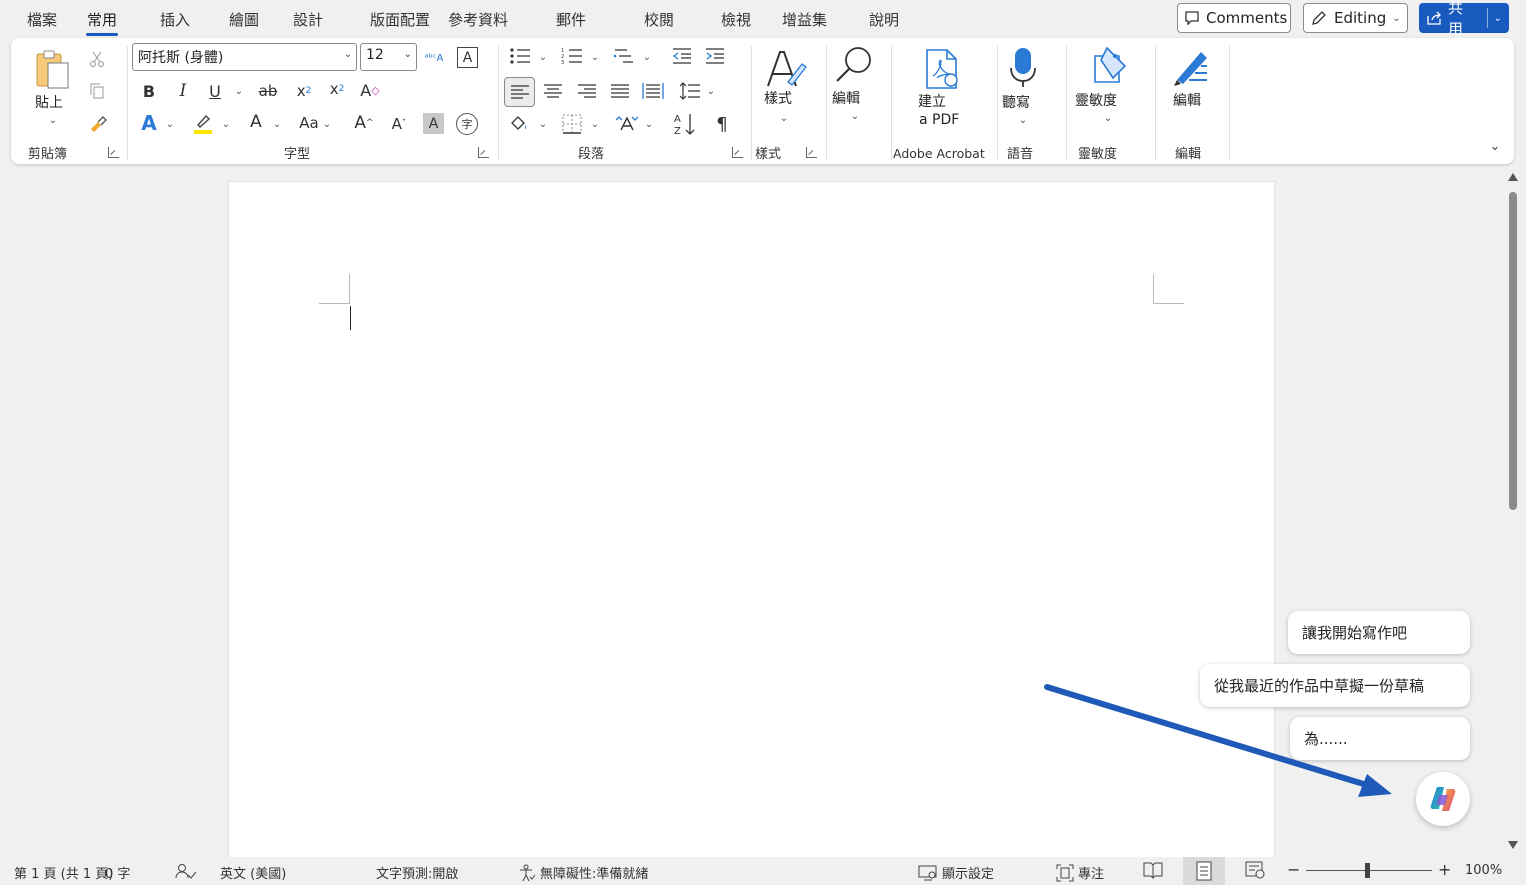 The width and height of the screenshot is (1526, 885). What do you see at coordinates (215, 91) in the screenshot?
I see `underline-icon: U` at bounding box center [215, 91].